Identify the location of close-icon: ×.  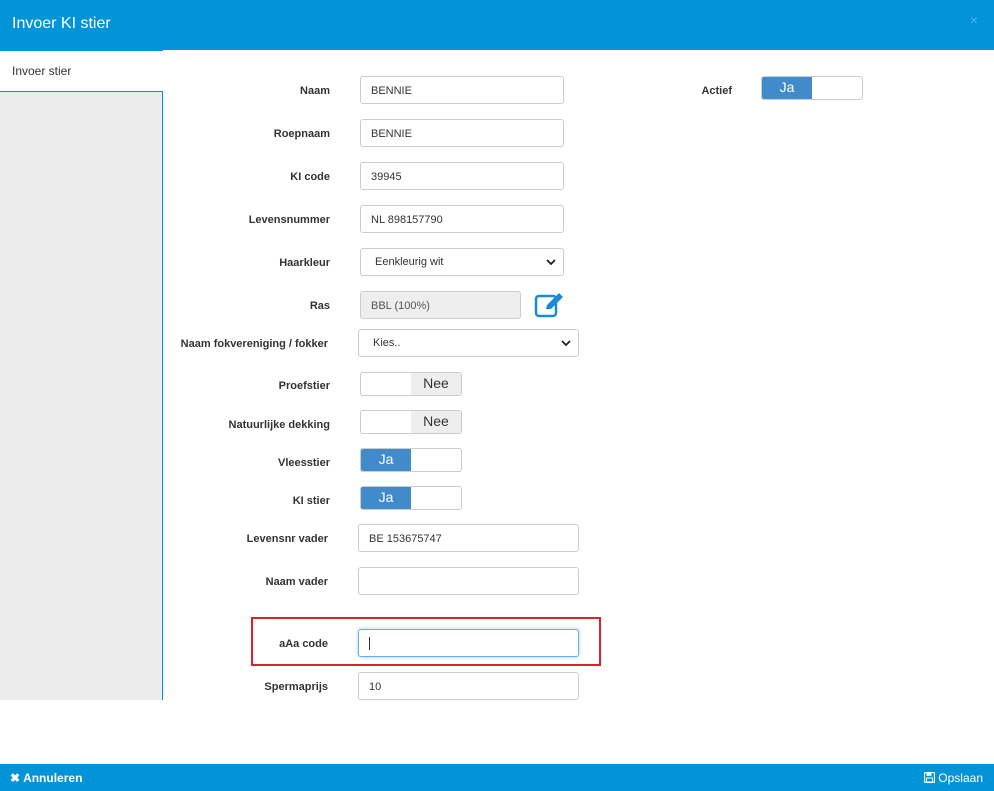
(974, 20).